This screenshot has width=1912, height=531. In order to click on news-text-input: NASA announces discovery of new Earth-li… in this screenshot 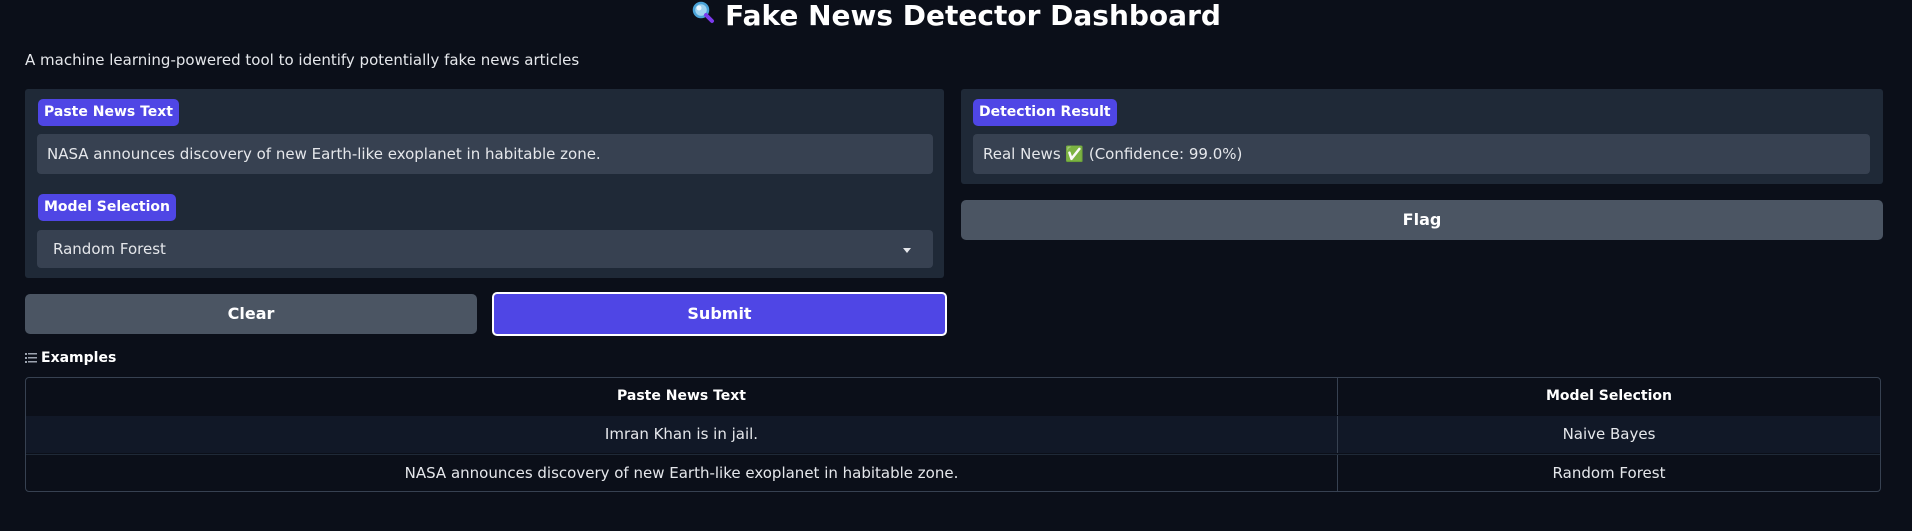, I will do `click(485, 154)`.